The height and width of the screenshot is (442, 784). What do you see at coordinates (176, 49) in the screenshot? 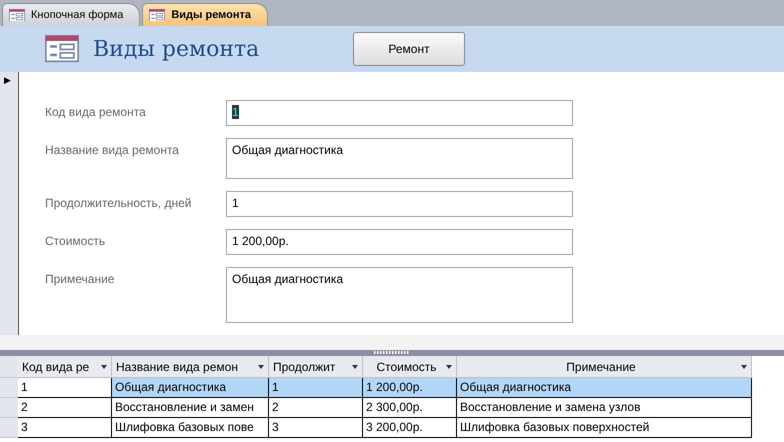
I see `form-title: Виды ремонта` at bounding box center [176, 49].